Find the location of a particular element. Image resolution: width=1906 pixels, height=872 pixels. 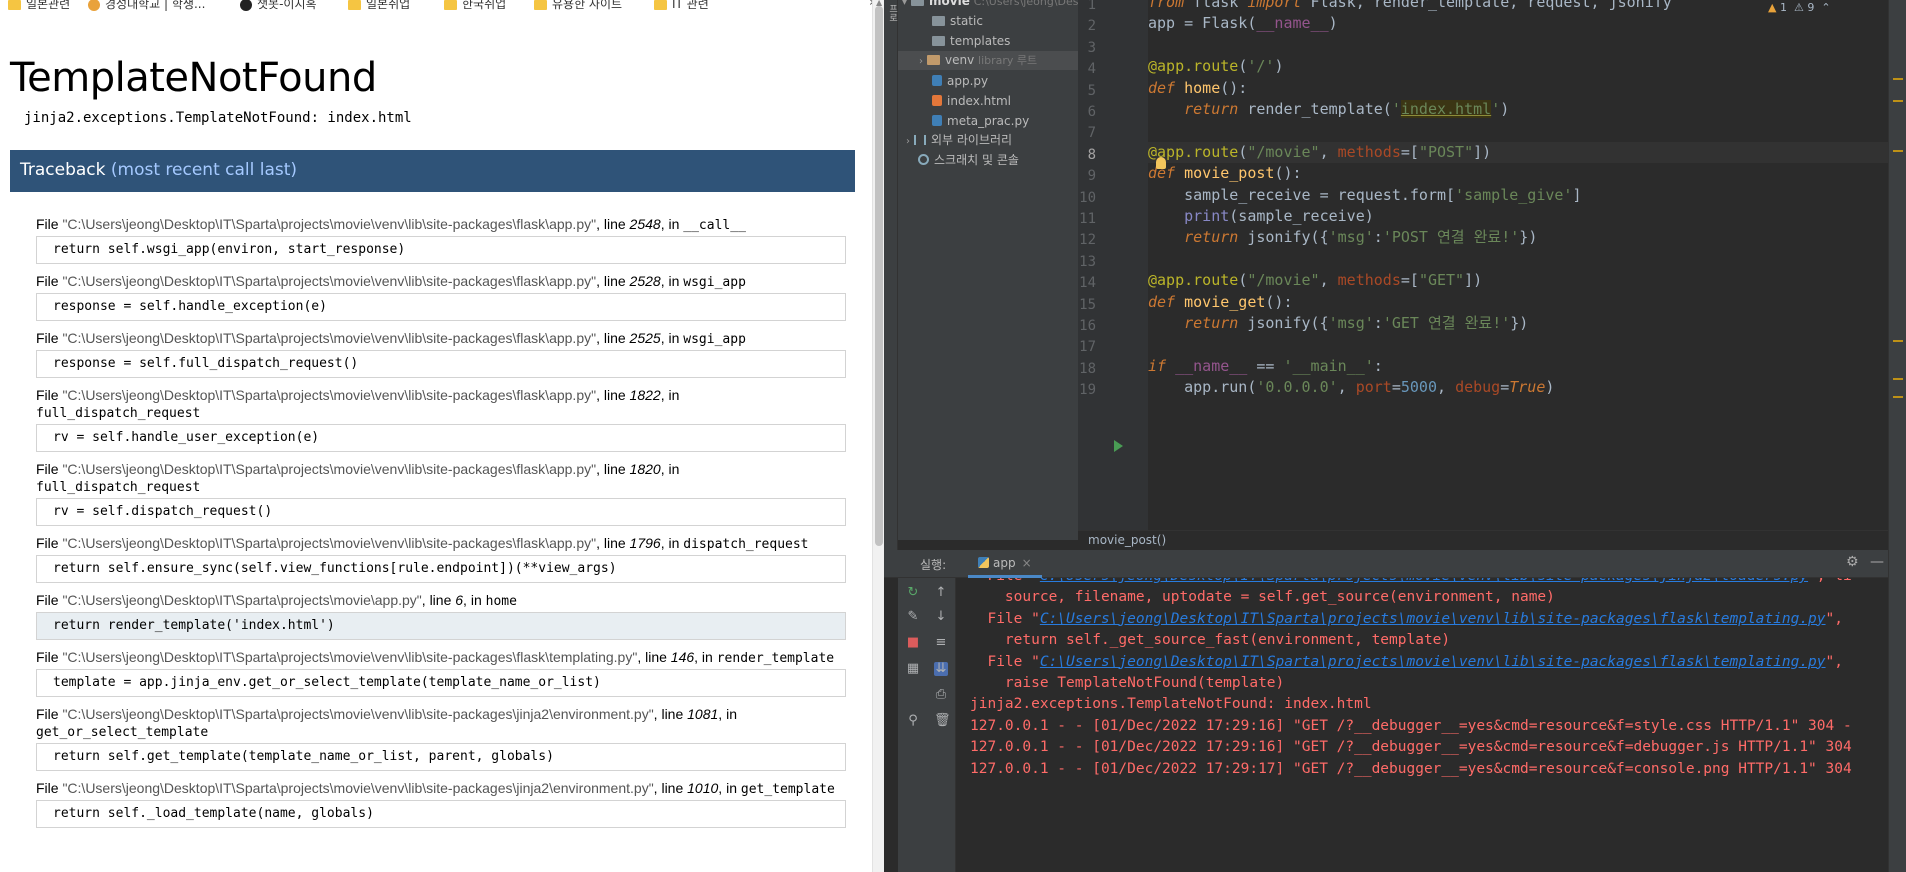

tree-item-index-html: index.html is located at coordinates (971, 101).